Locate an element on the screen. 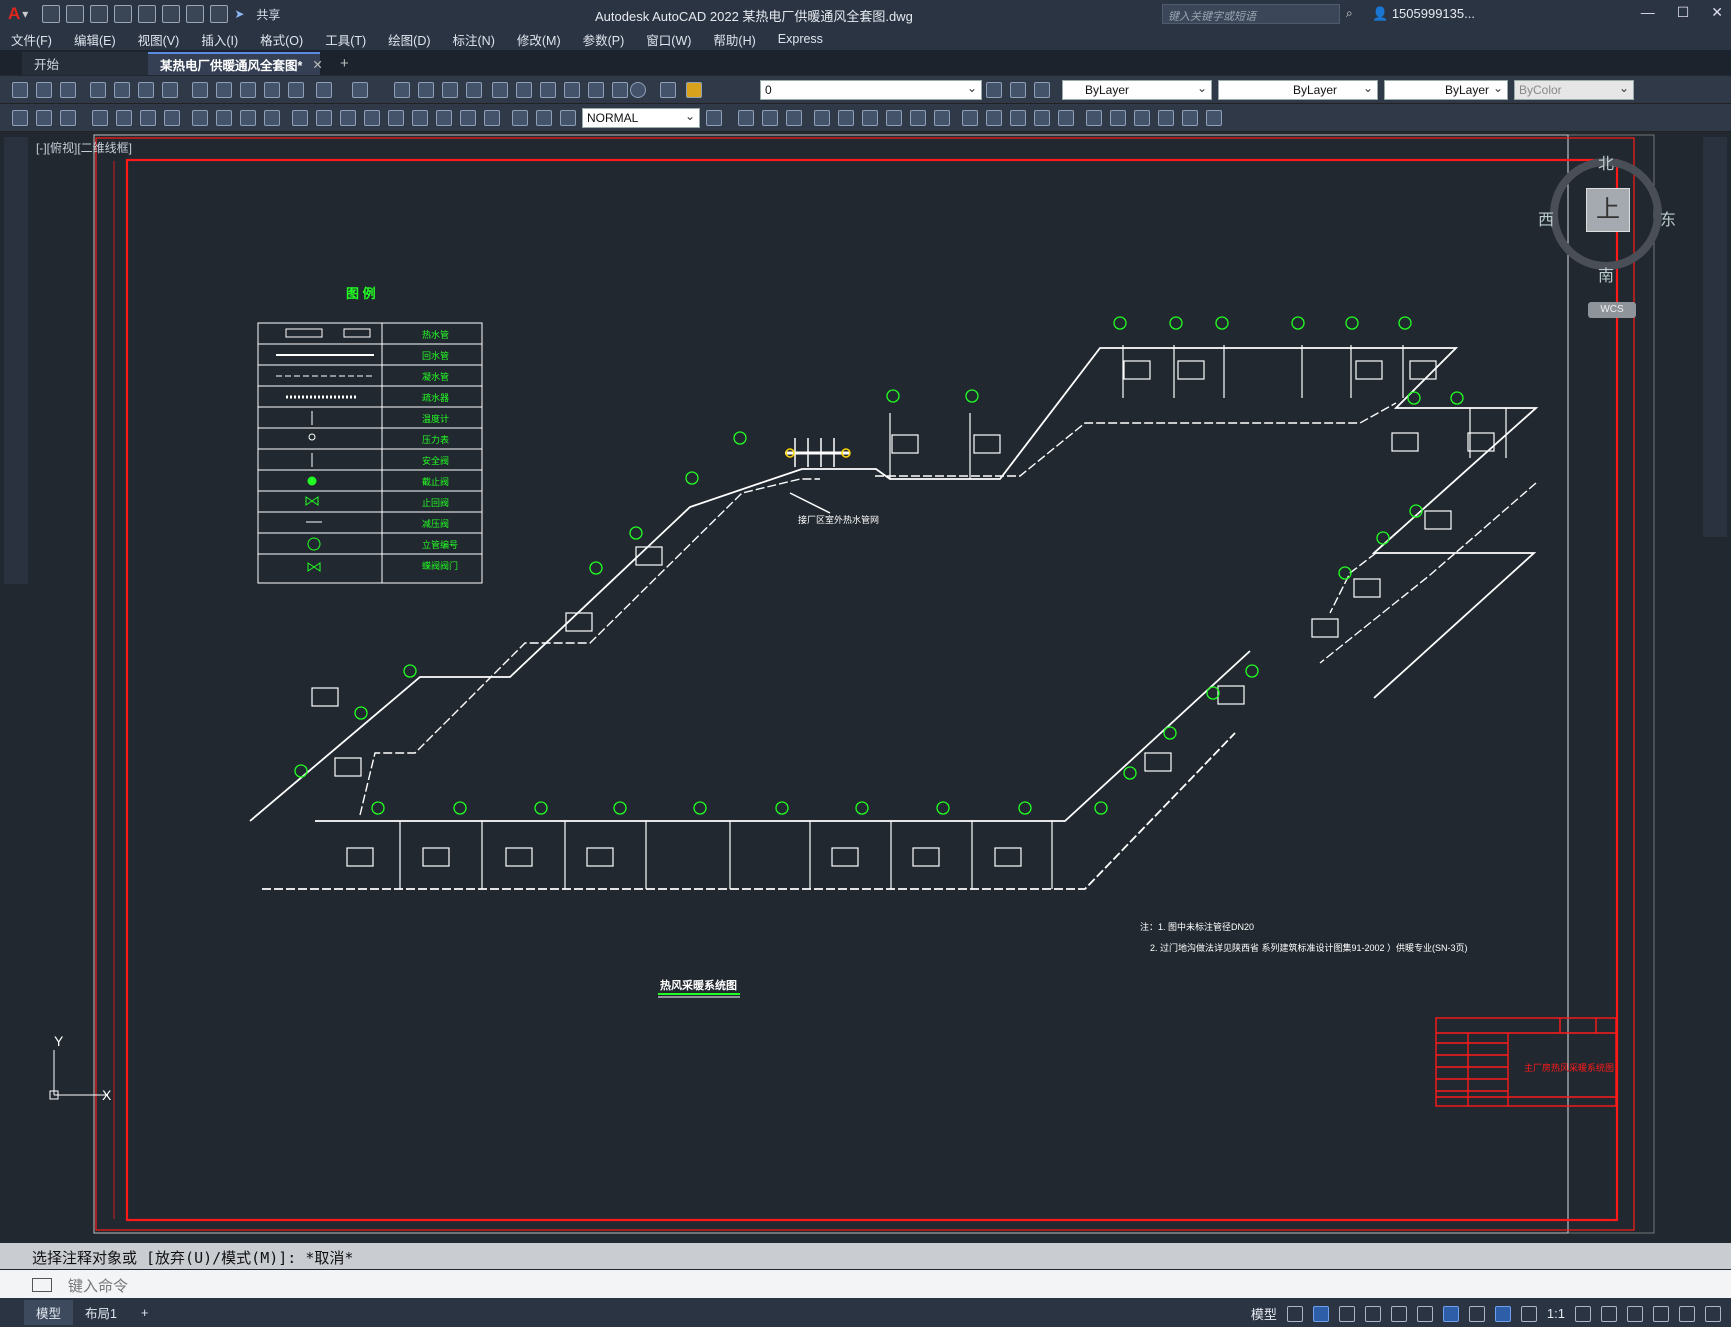 This screenshot has height=1327, width=1731. pan-icon is located at coordinates (402, 90).